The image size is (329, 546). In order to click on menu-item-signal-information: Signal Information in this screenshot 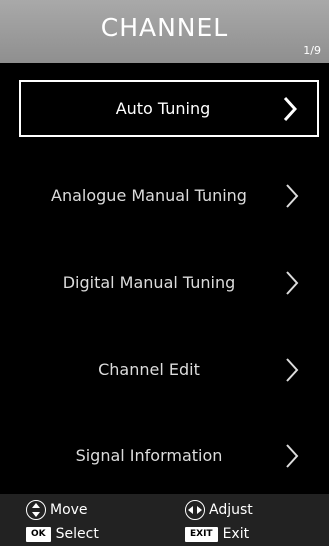, I will do `click(169, 455)`.